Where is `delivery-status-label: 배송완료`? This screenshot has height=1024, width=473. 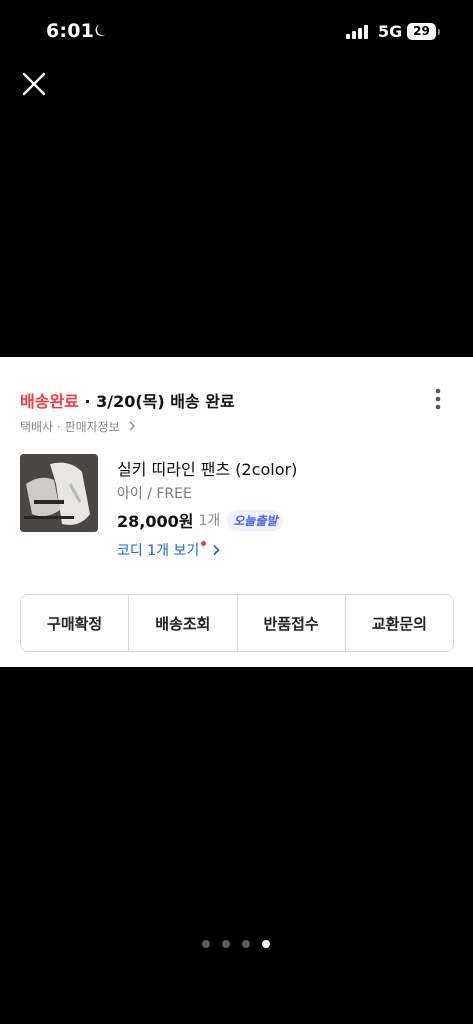
delivery-status-label: 배송완료 is located at coordinates (49, 401).